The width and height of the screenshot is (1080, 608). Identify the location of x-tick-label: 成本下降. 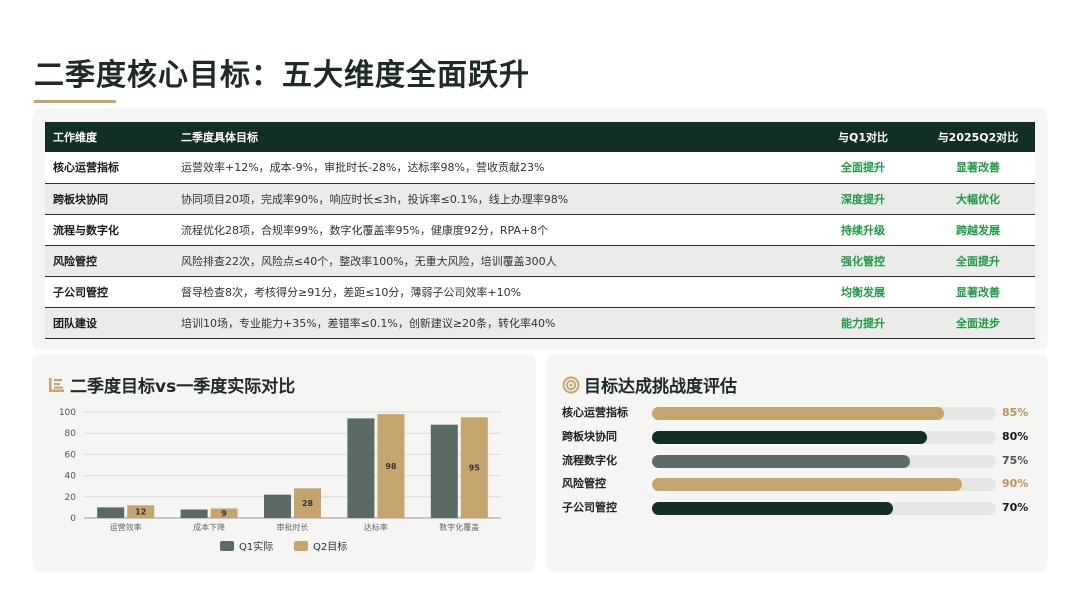
(209, 527).